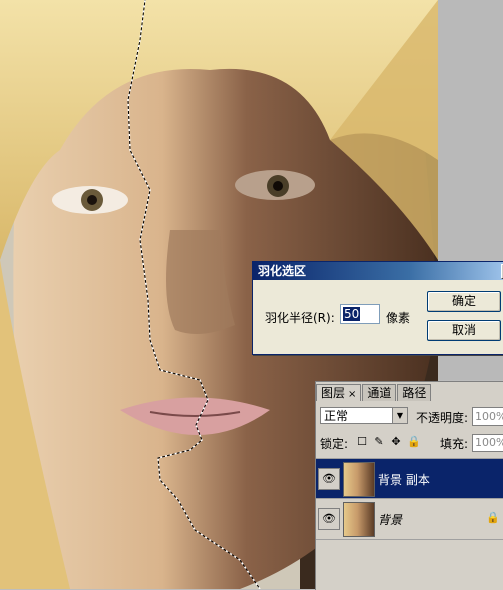 This screenshot has width=503, height=590. I want to click on tab-label: 路径, so click(414, 393).